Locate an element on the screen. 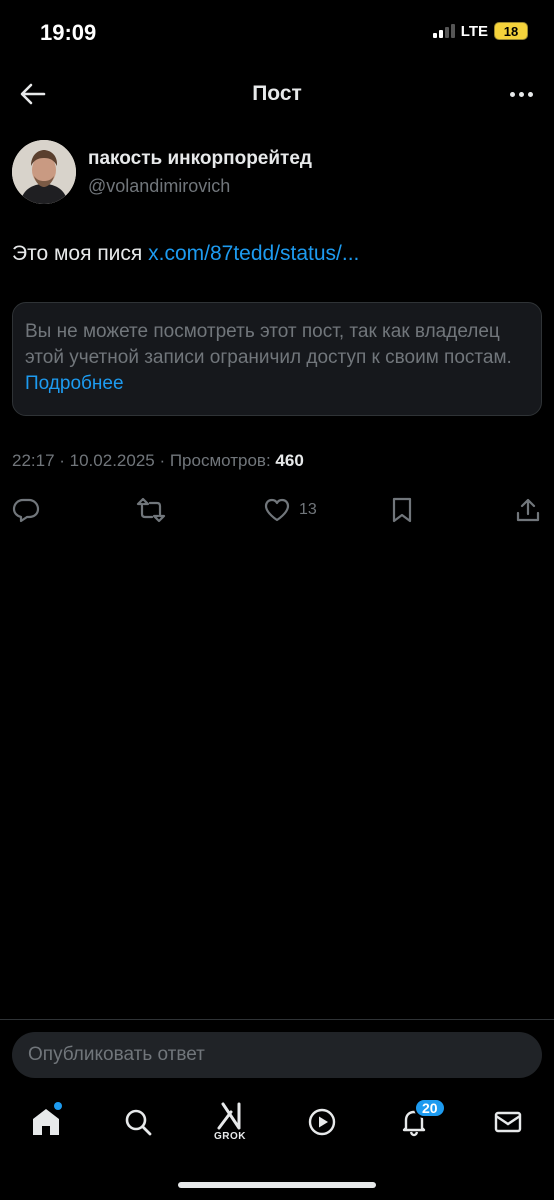 The image size is (554, 1200). like-button: 13 is located at coordinates (290, 510).